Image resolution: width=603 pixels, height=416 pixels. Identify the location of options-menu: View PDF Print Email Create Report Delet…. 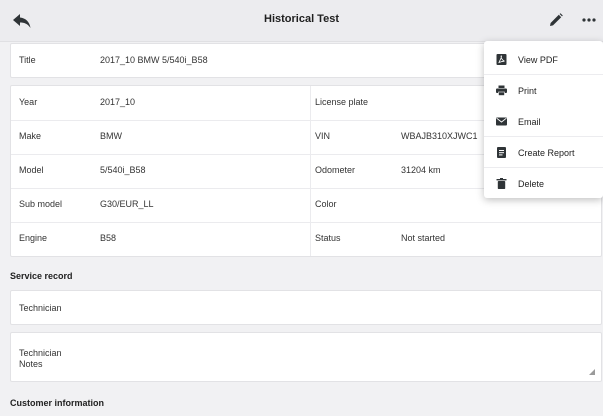
(543, 119).